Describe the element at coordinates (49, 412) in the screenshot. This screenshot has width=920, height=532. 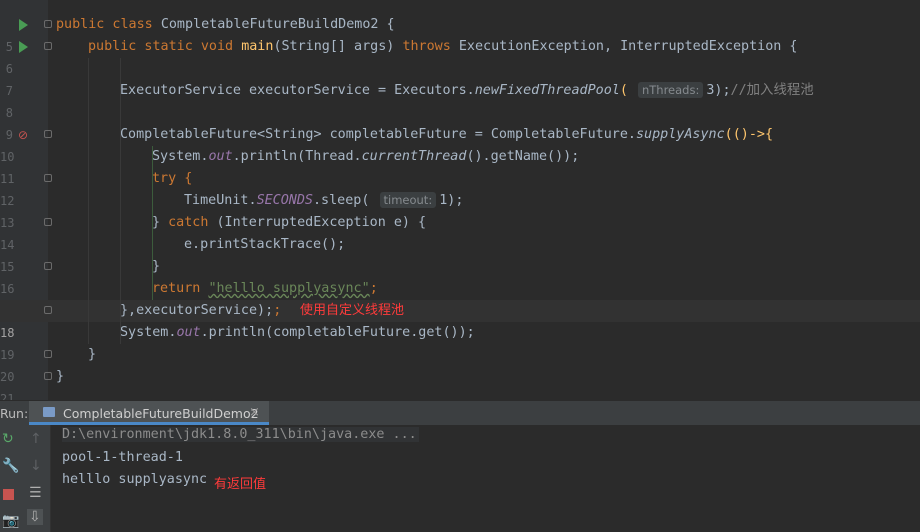
I see `run-config-icon` at that location.